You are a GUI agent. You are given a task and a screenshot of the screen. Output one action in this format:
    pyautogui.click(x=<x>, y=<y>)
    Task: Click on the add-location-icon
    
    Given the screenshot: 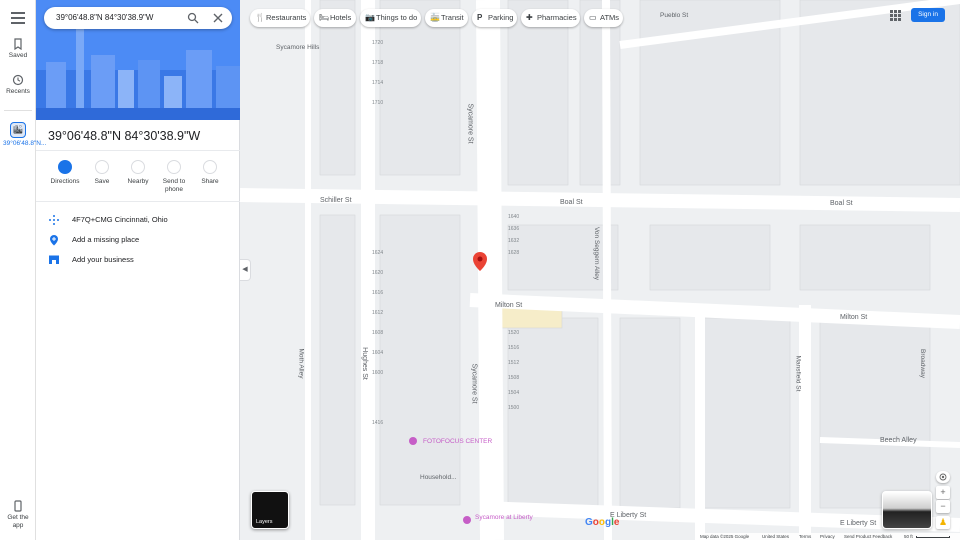 What is the action you would take?
    pyautogui.click(x=54, y=240)
    